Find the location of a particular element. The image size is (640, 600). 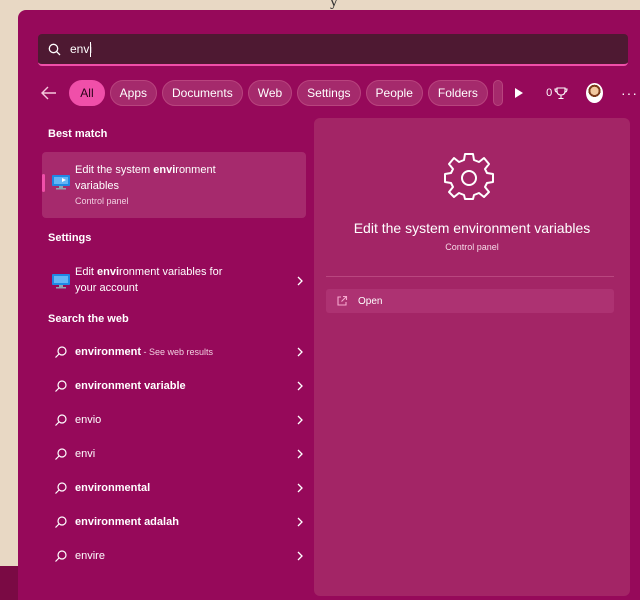

best-match-subtitle: Control panel is located at coordinates (102, 201).